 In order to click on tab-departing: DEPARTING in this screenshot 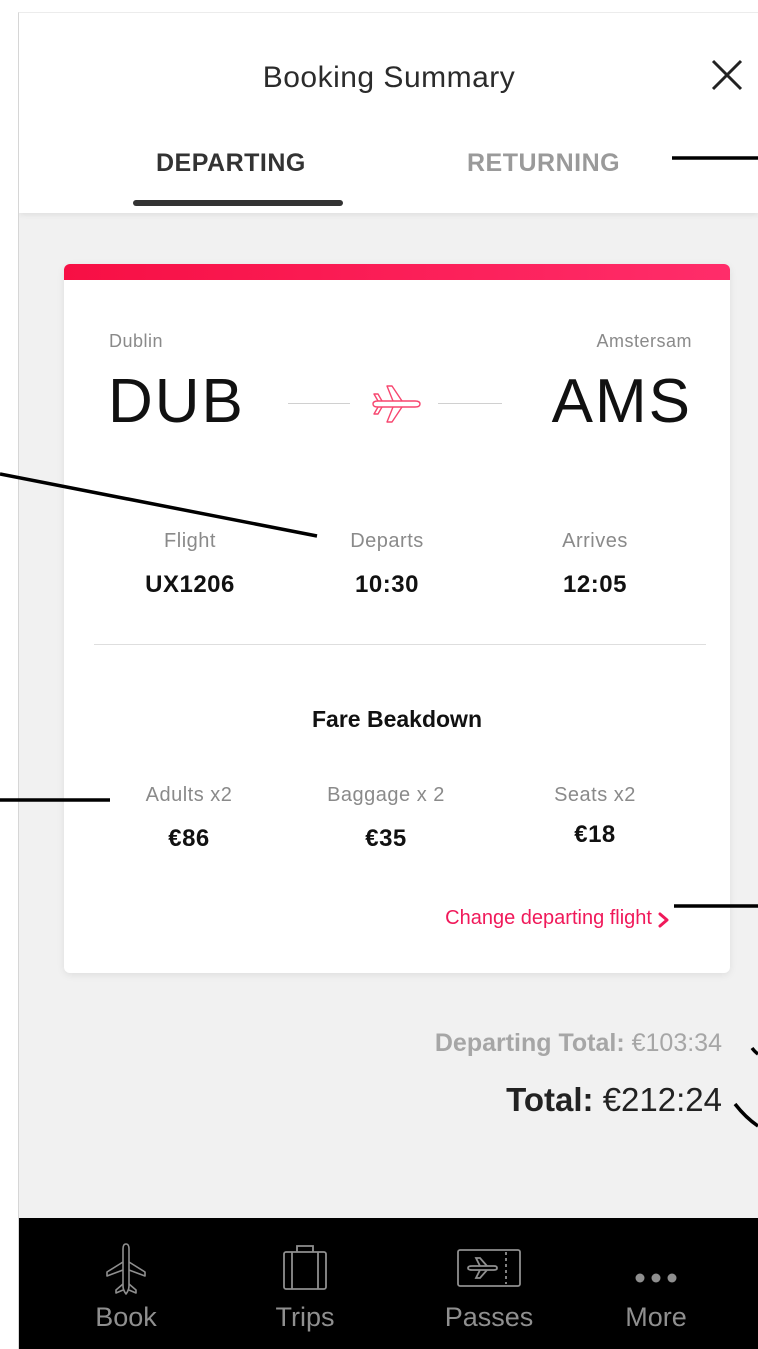, I will do `click(231, 163)`.